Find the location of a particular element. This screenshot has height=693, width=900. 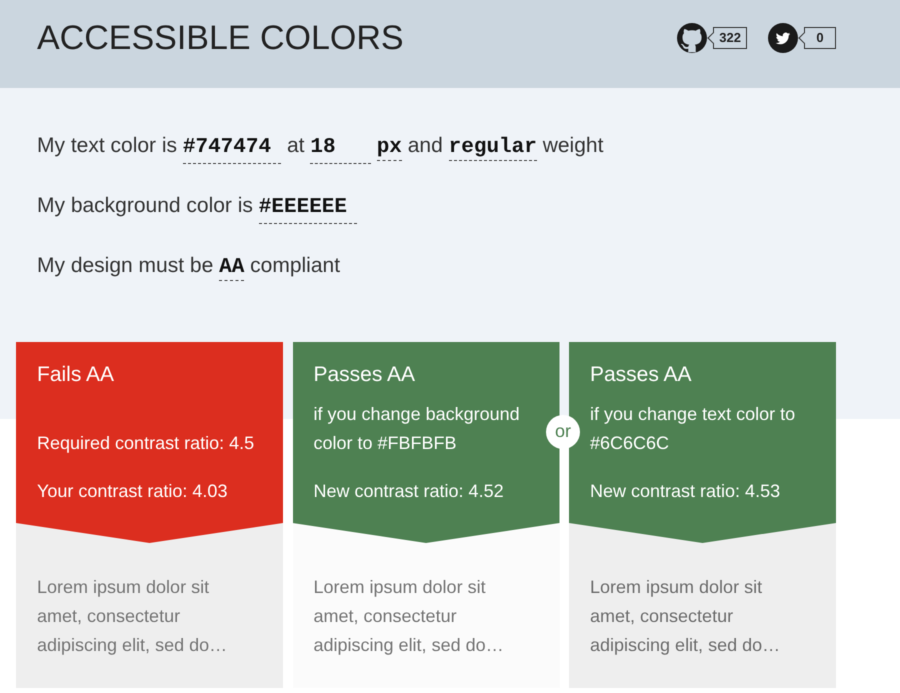

value-field: #EEEEEE is located at coordinates (308, 209).